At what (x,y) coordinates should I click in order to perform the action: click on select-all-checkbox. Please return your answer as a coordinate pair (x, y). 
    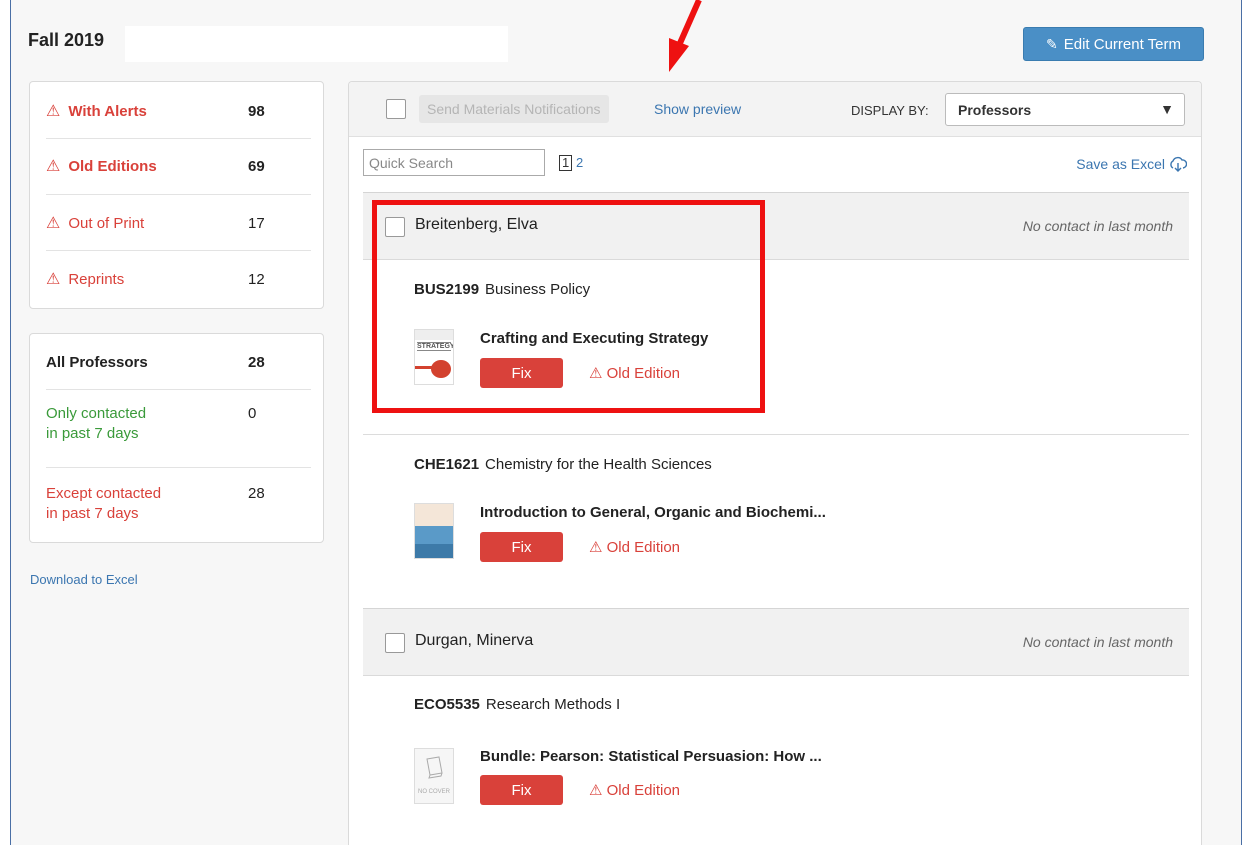
    Looking at the image, I should click on (396, 109).